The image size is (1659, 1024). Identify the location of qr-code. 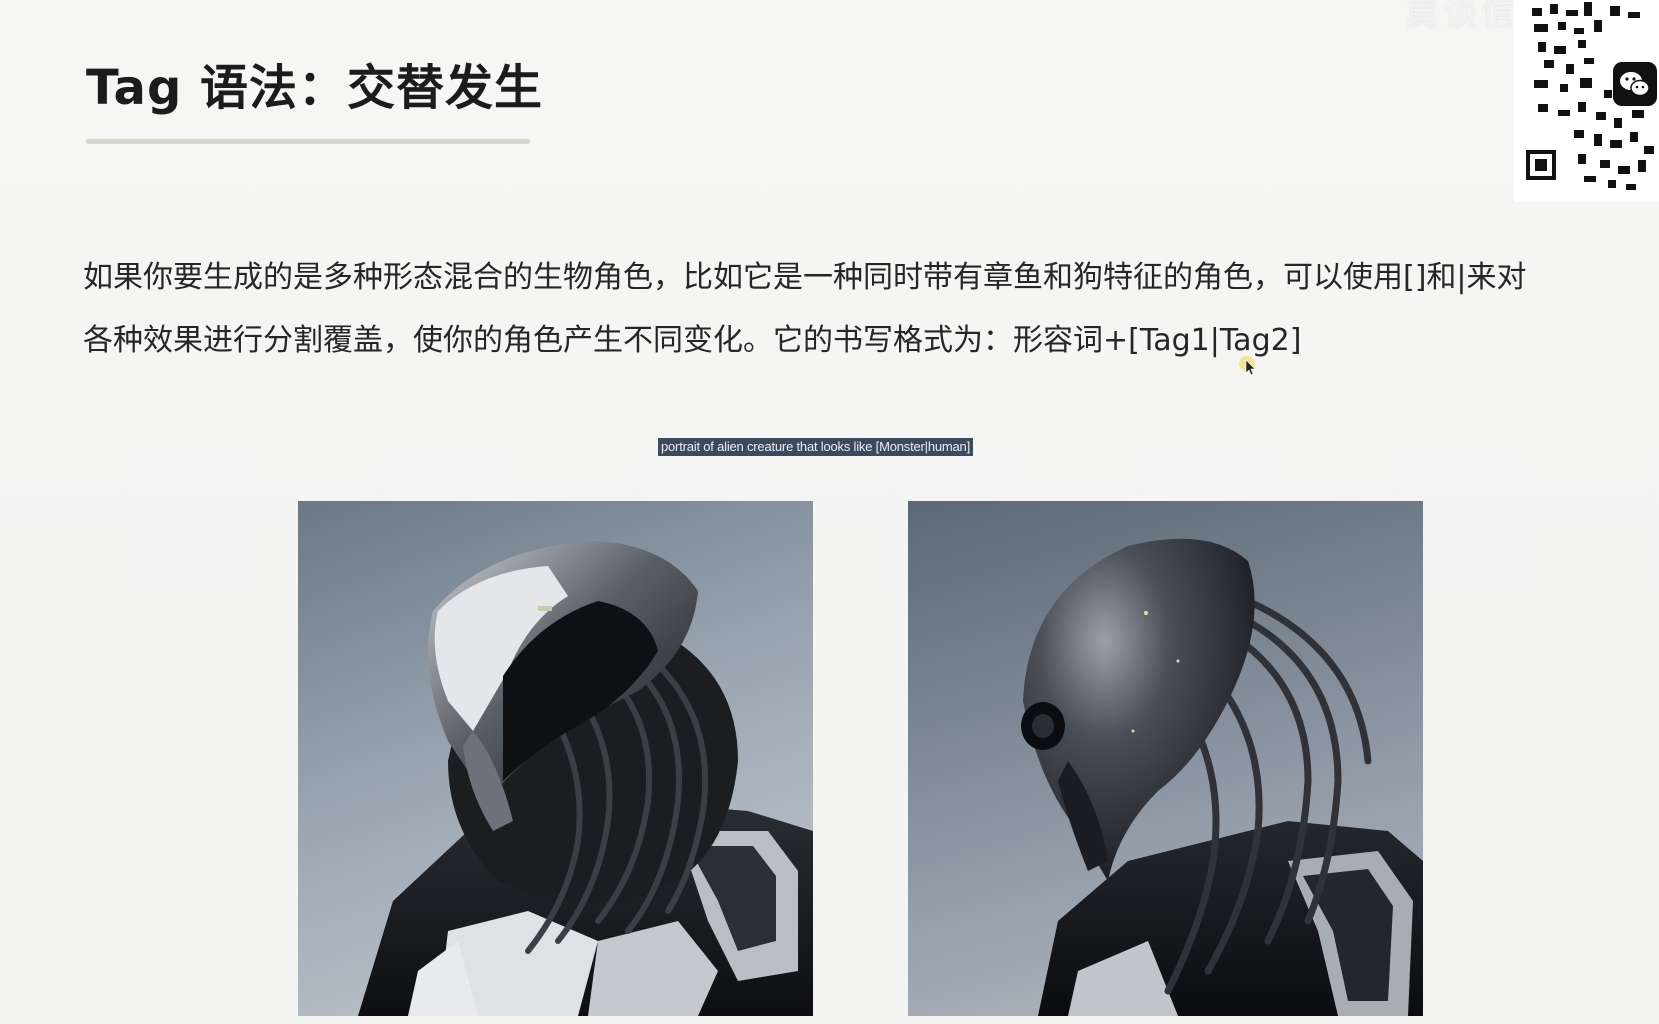
(1586, 101).